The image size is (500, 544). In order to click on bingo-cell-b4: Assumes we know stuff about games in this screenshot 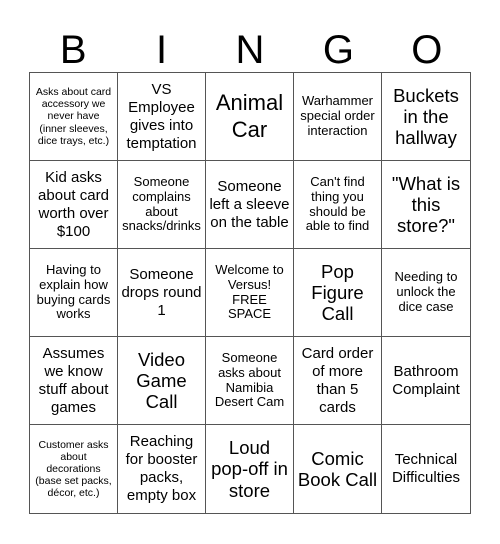, I will do `click(74, 381)`.